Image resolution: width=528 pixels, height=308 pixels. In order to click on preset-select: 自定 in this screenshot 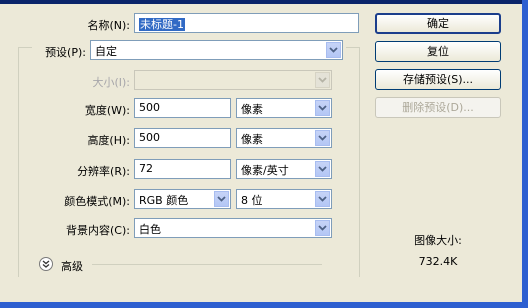, I will do `click(216, 50)`.